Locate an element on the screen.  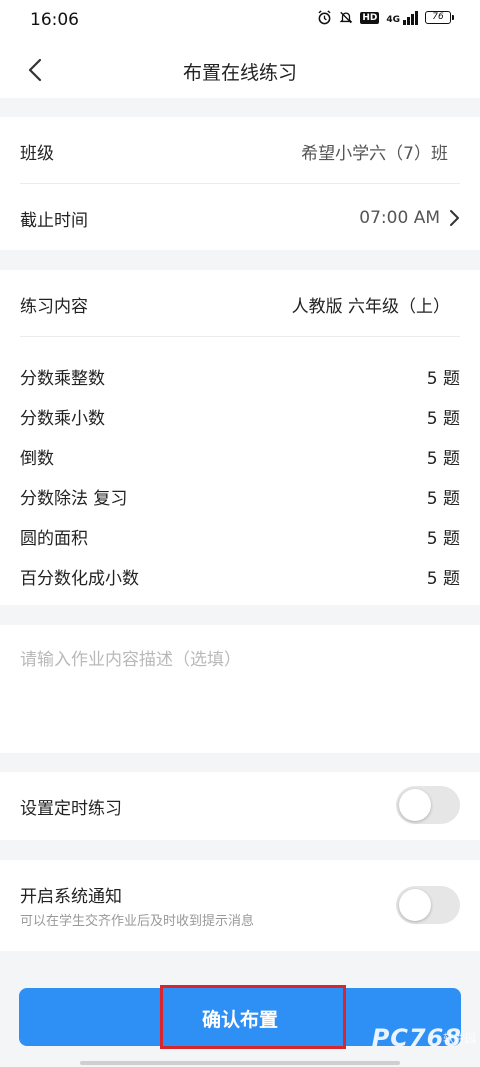
description-card is located at coordinates (240, 689).